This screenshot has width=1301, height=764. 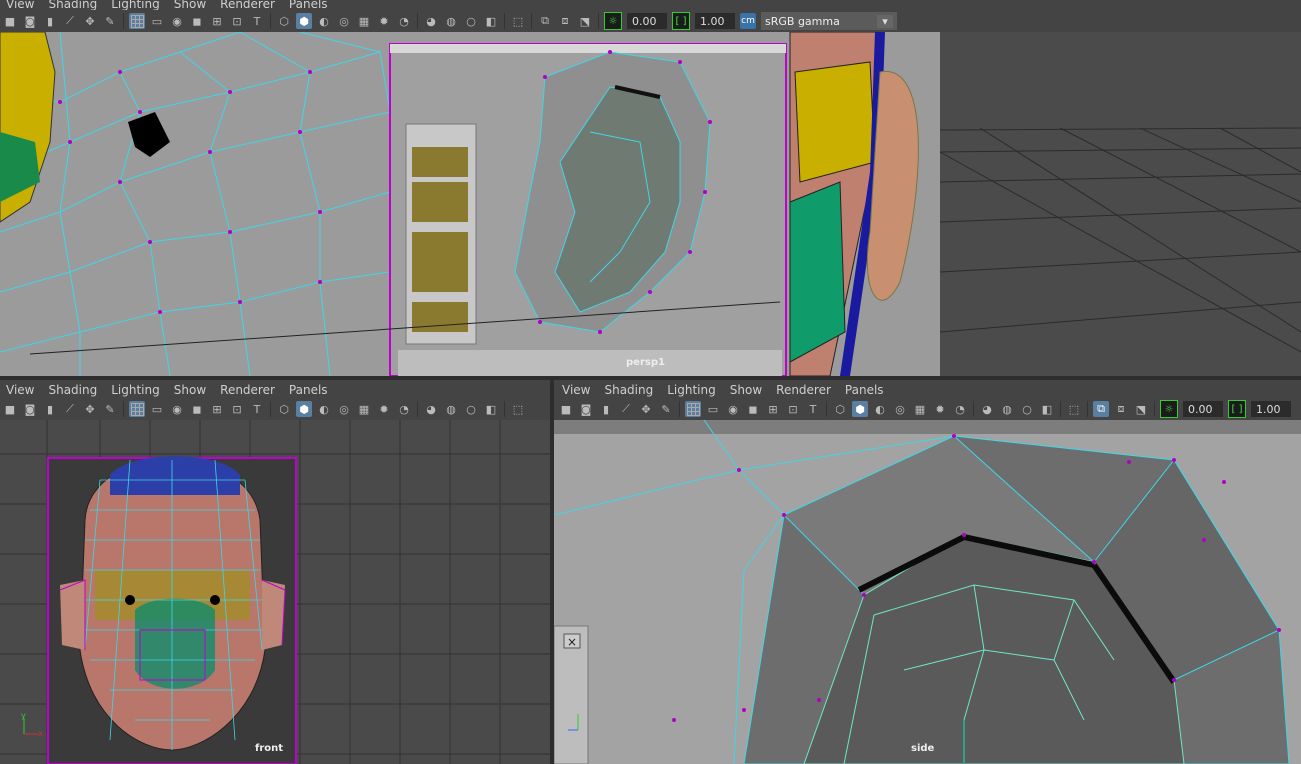 I want to click on menu-panels: Panels, so click(x=309, y=390).